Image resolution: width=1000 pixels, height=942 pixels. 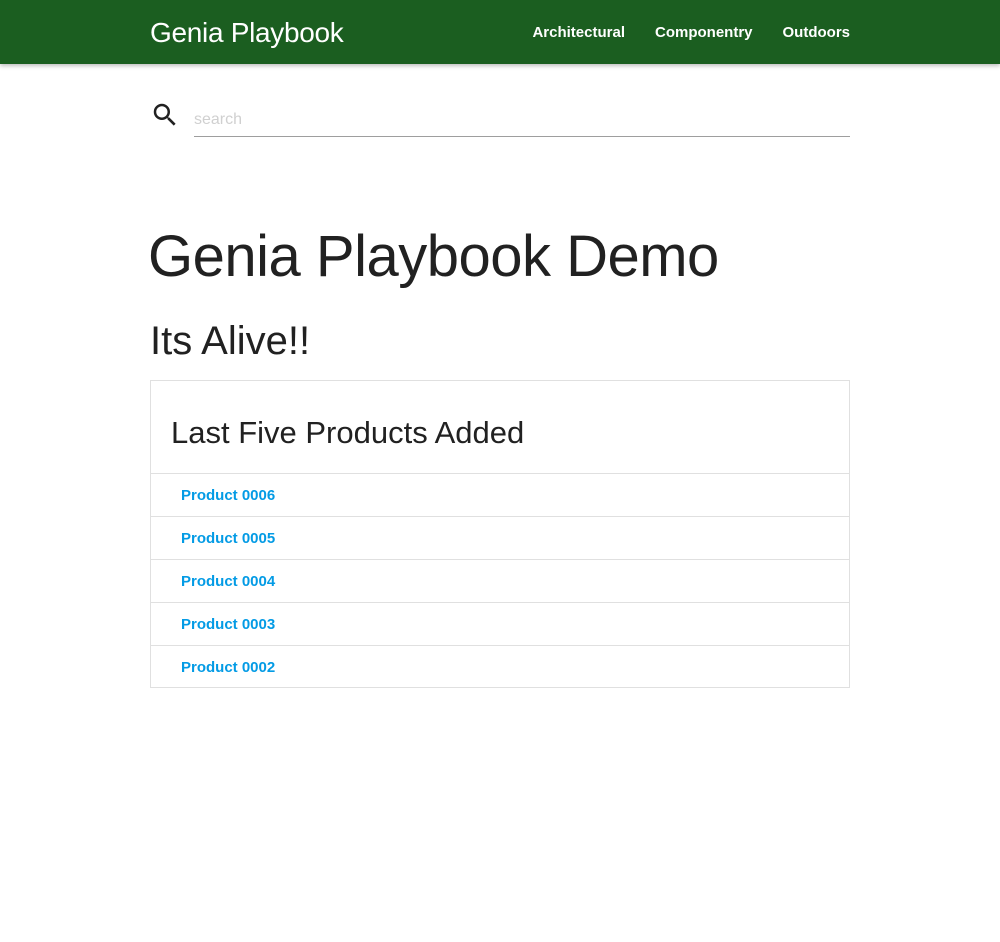 What do you see at coordinates (500, 624) in the screenshot?
I see `list-item: Product 0003` at bounding box center [500, 624].